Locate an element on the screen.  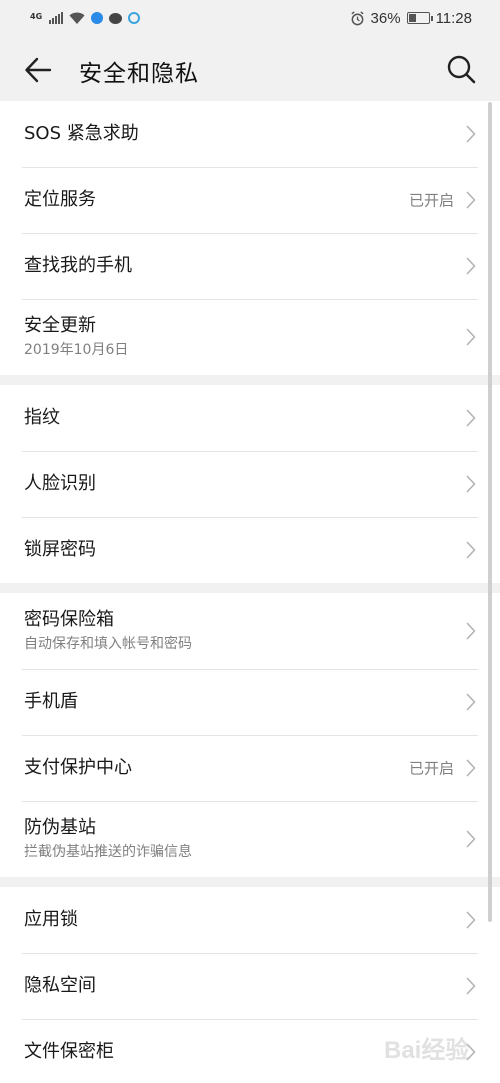
title-bar: 安全和隐私 is located at coordinates (250, 69).